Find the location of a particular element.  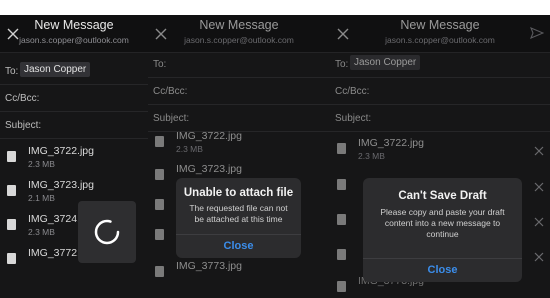

loading-overlay is located at coordinates (107, 232).